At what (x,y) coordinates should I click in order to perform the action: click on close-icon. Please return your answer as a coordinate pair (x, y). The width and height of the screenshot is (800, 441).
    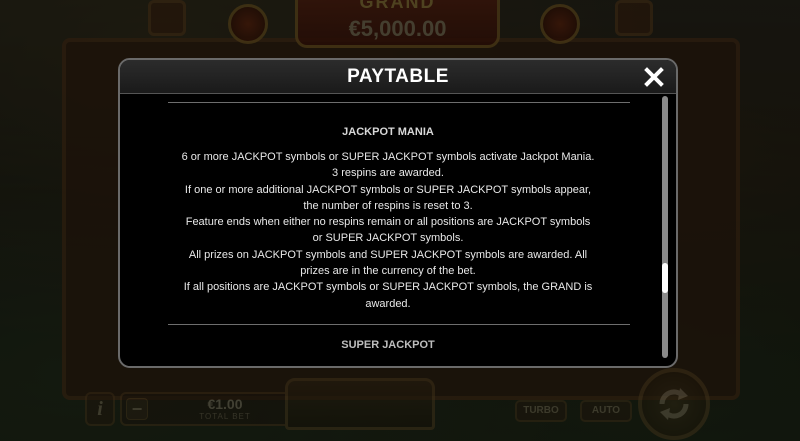
    Looking at the image, I should click on (654, 77).